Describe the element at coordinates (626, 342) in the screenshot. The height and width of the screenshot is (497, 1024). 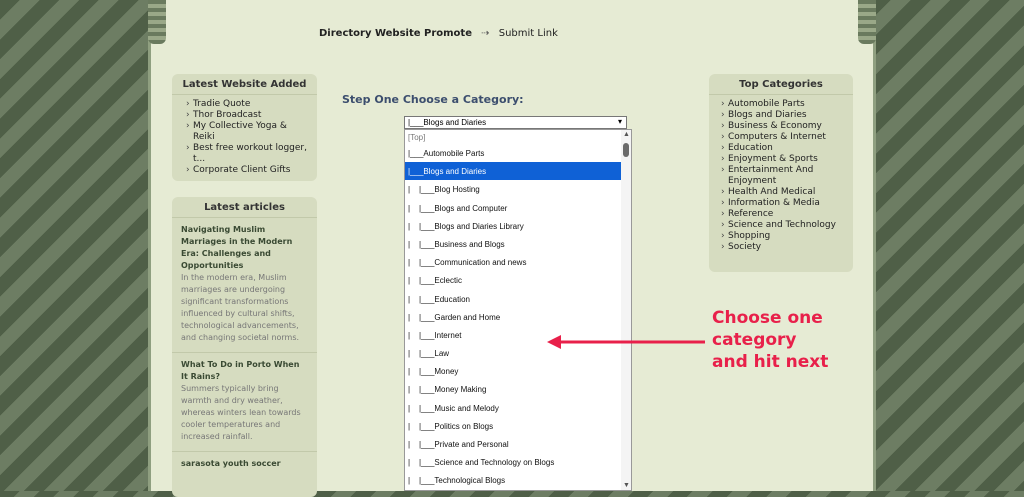
I see `annotation-arrow-icon` at that location.